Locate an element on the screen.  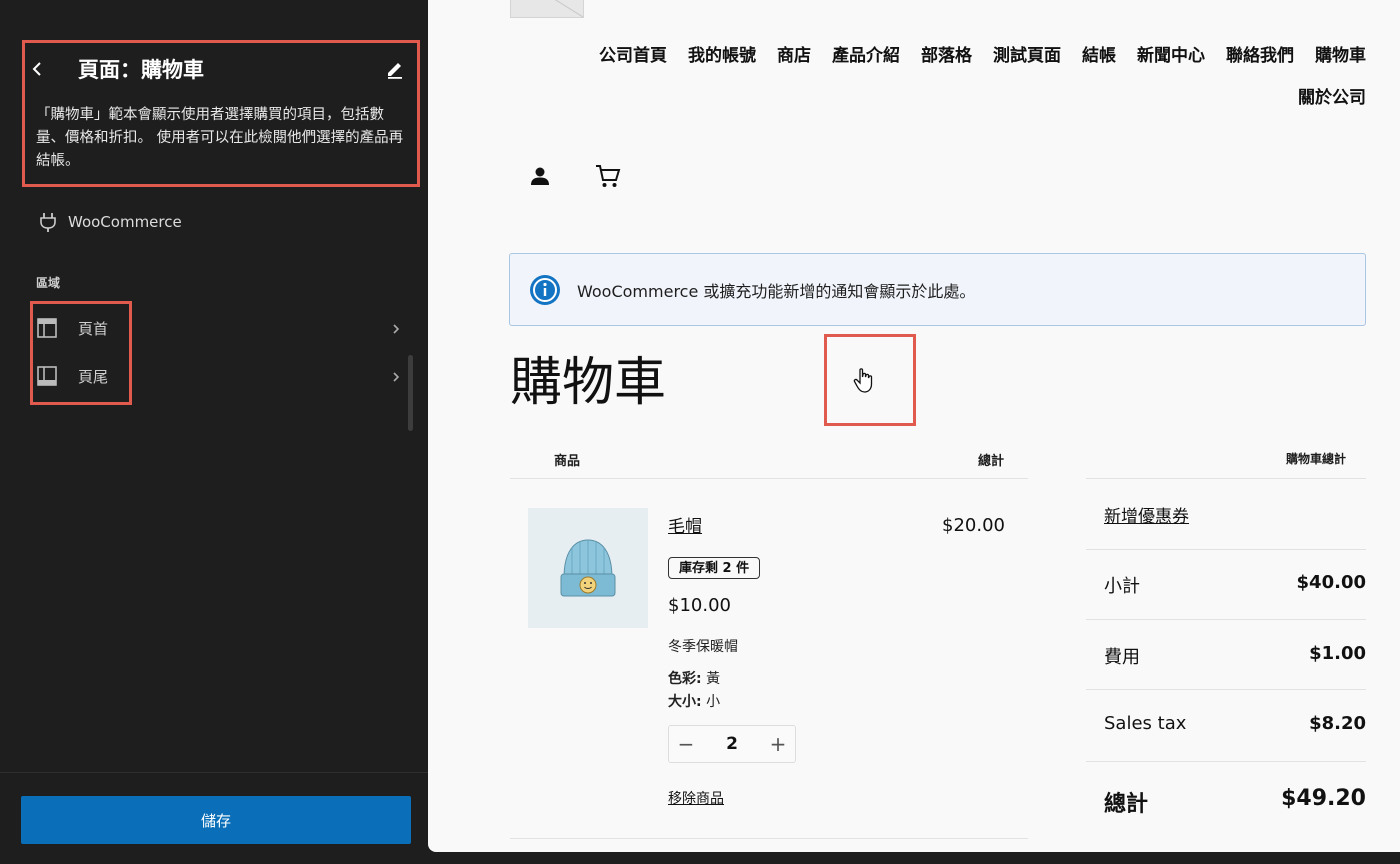
header-layout-icon is located at coordinates (47, 328).